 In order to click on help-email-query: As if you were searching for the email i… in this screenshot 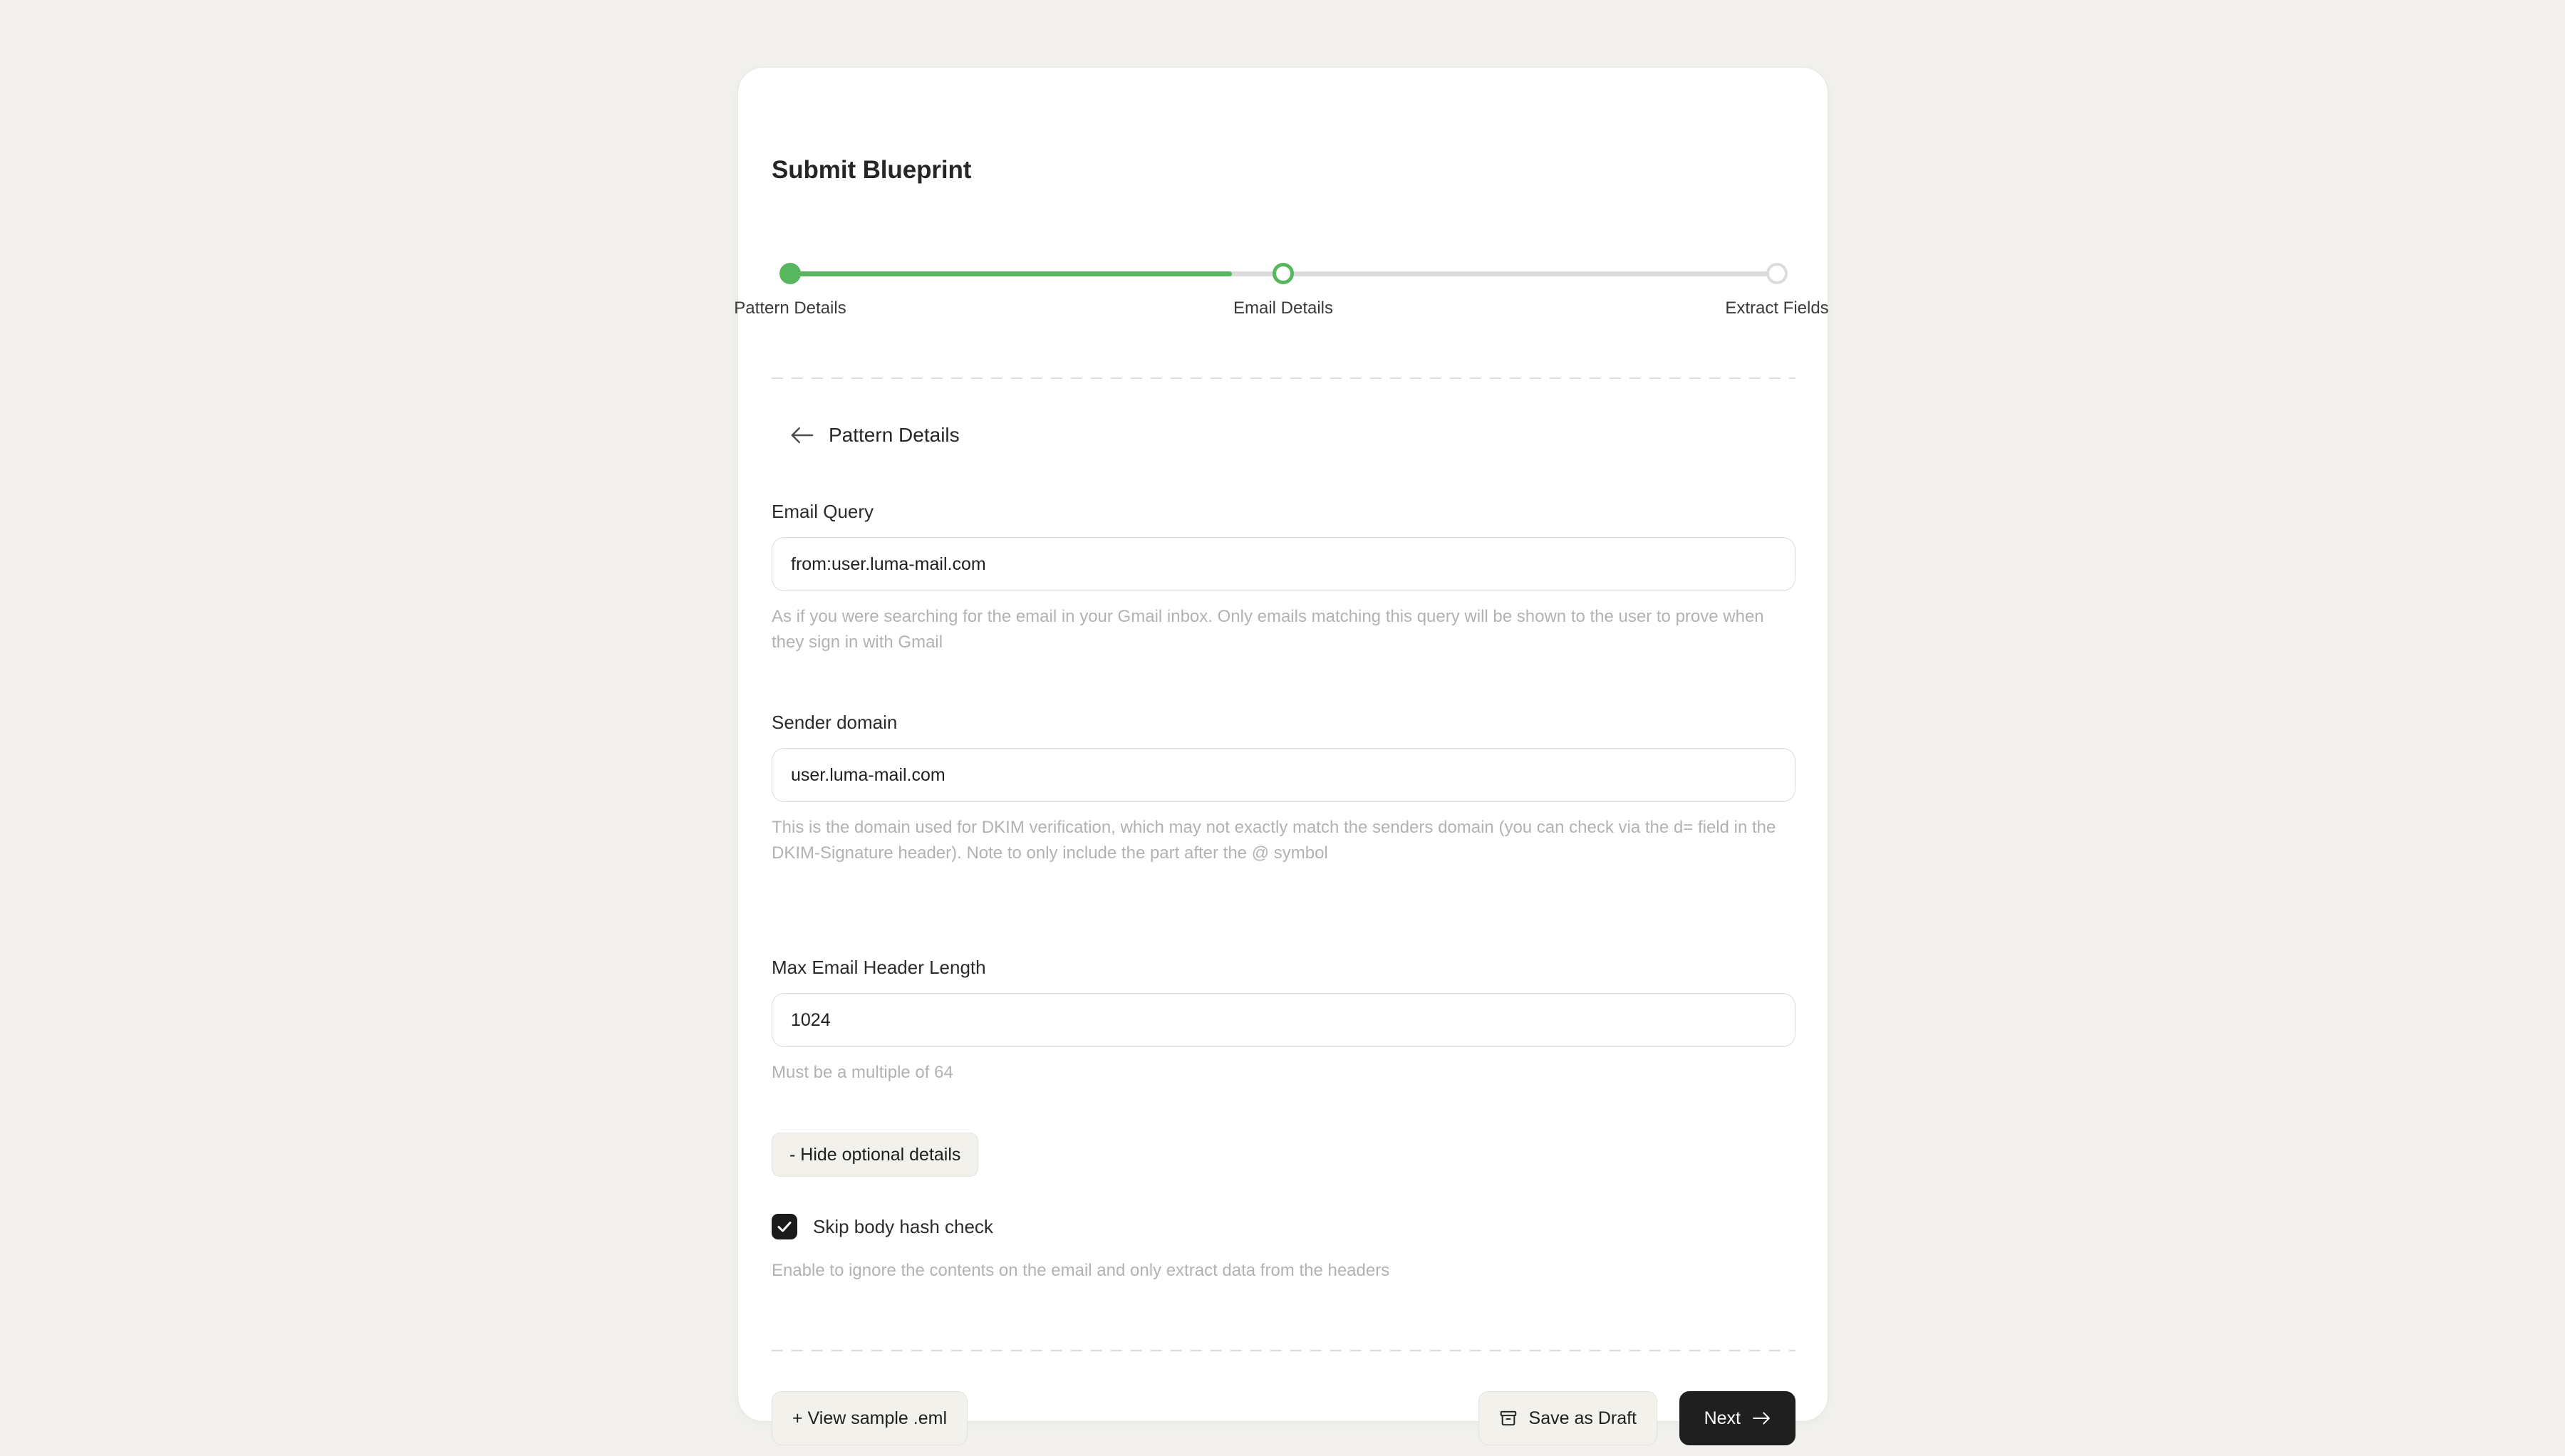, I will do `click(1268, 629)`.